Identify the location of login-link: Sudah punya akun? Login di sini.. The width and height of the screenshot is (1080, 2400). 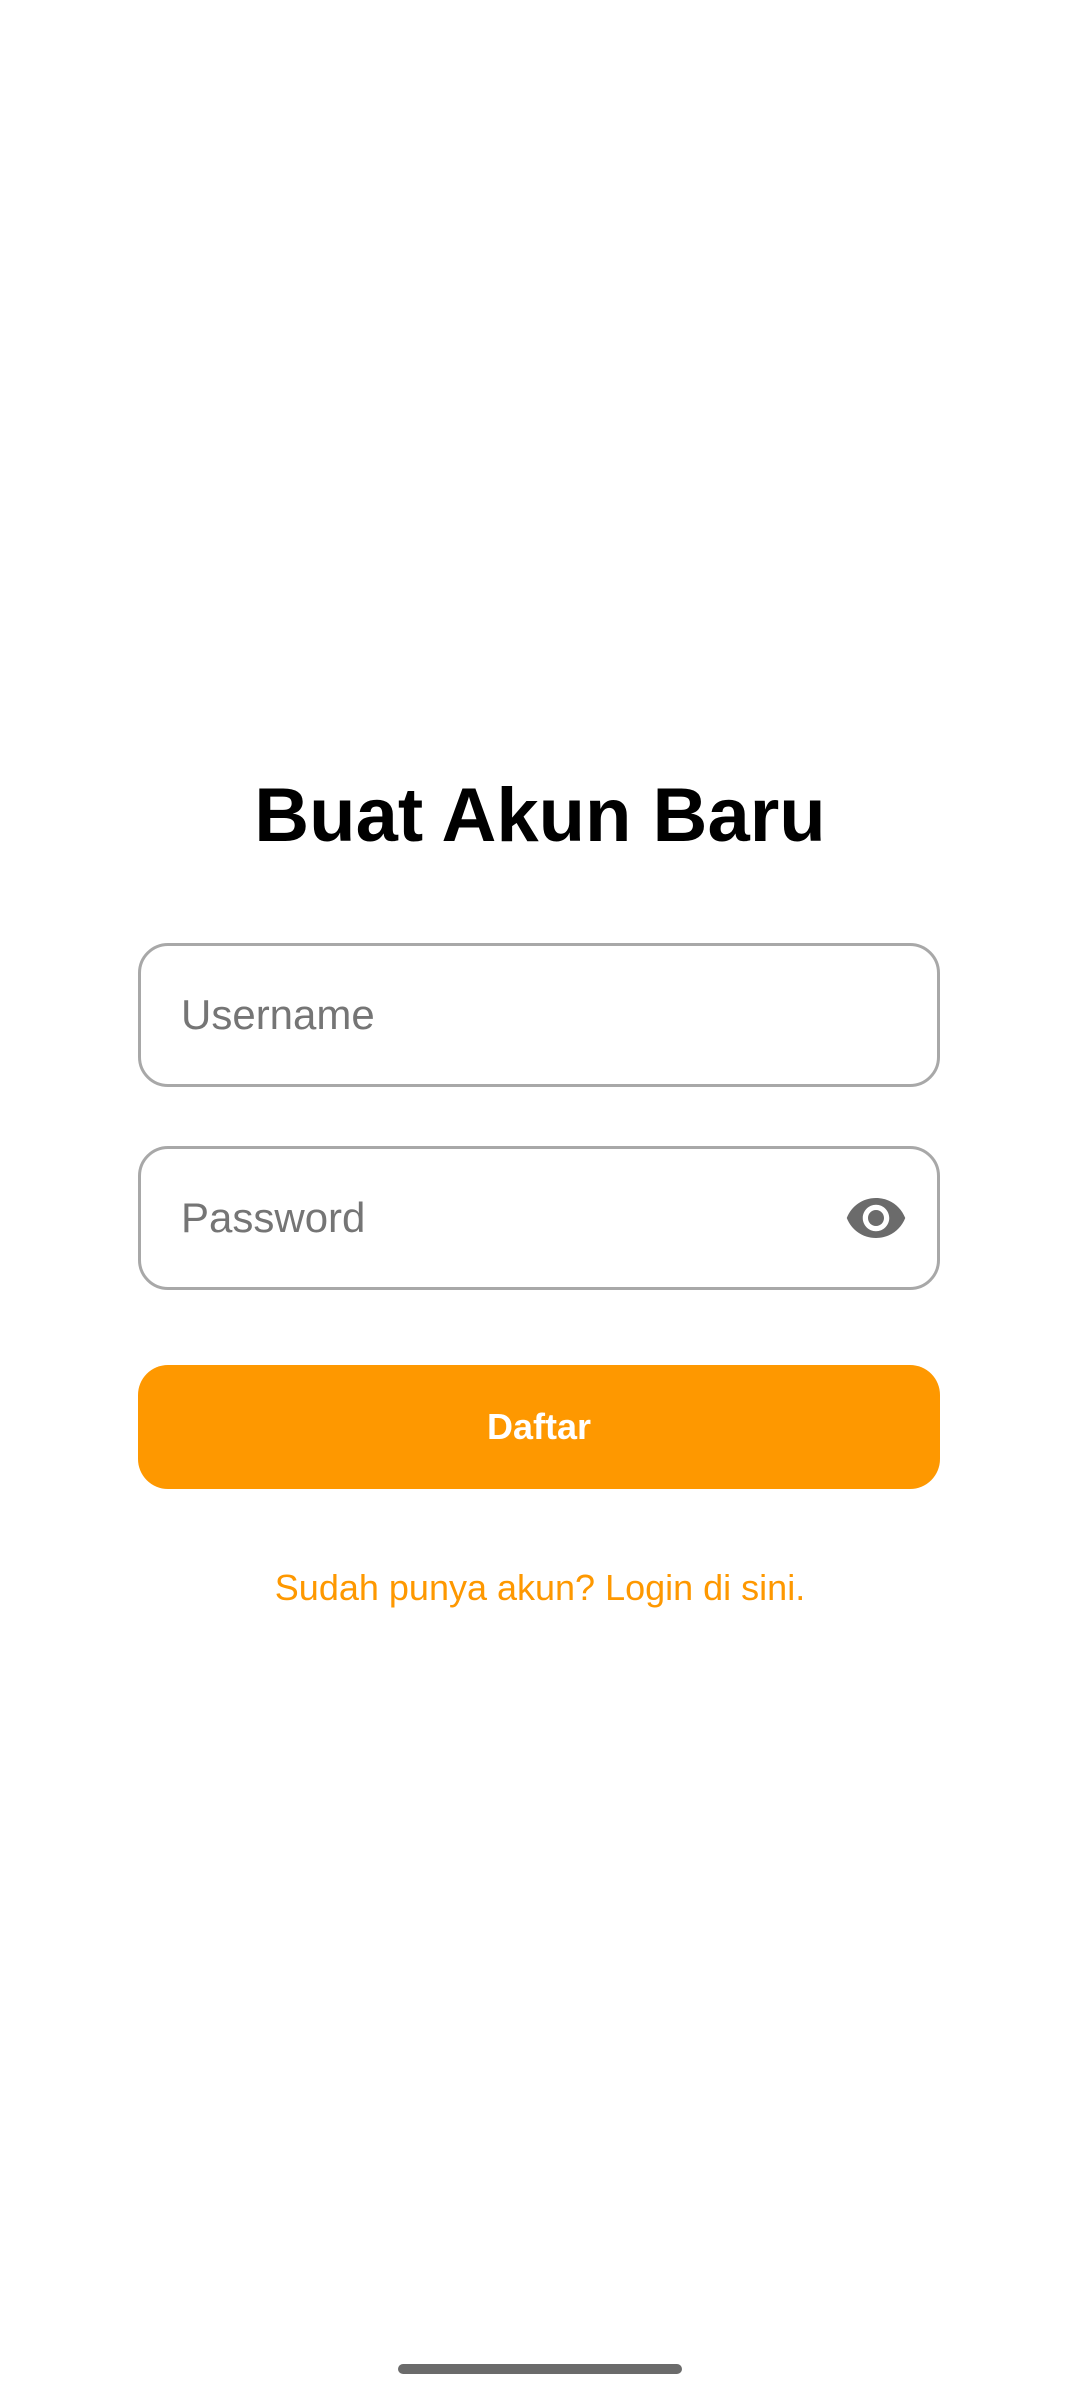
(540, 1588).